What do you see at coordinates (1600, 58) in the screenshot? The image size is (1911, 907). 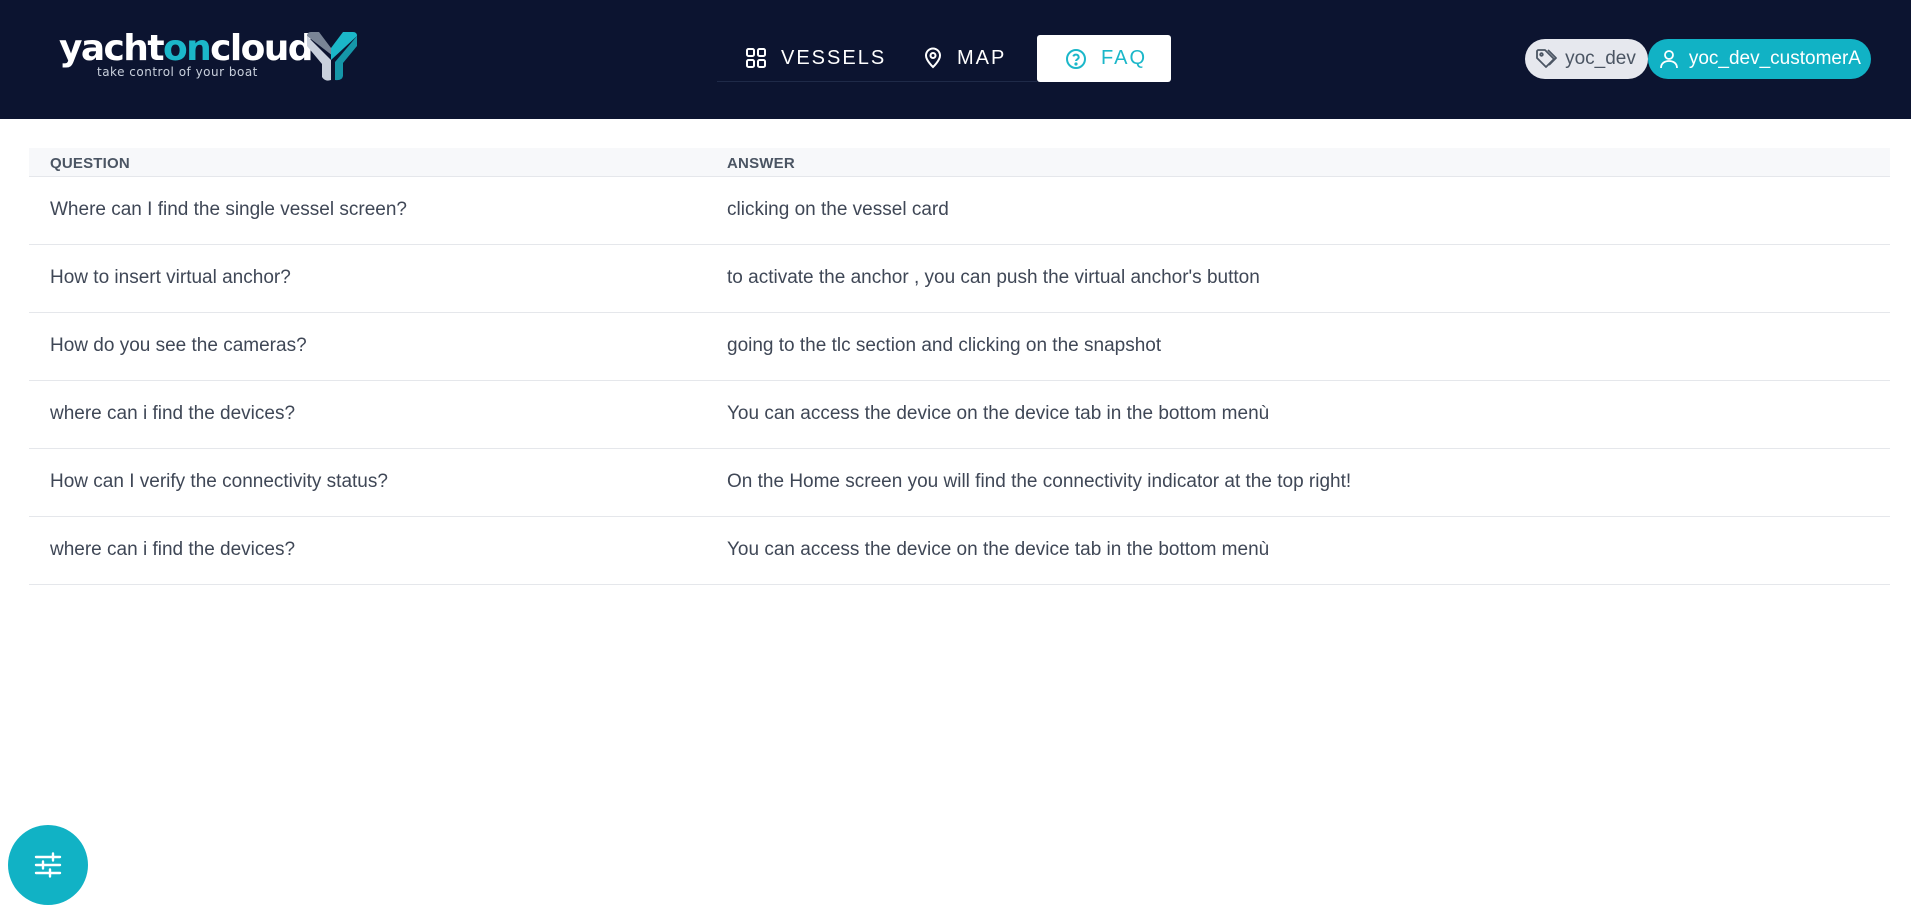 I see `tenant-tag-label: yoc_dev` at bounding box center [1600, 58].